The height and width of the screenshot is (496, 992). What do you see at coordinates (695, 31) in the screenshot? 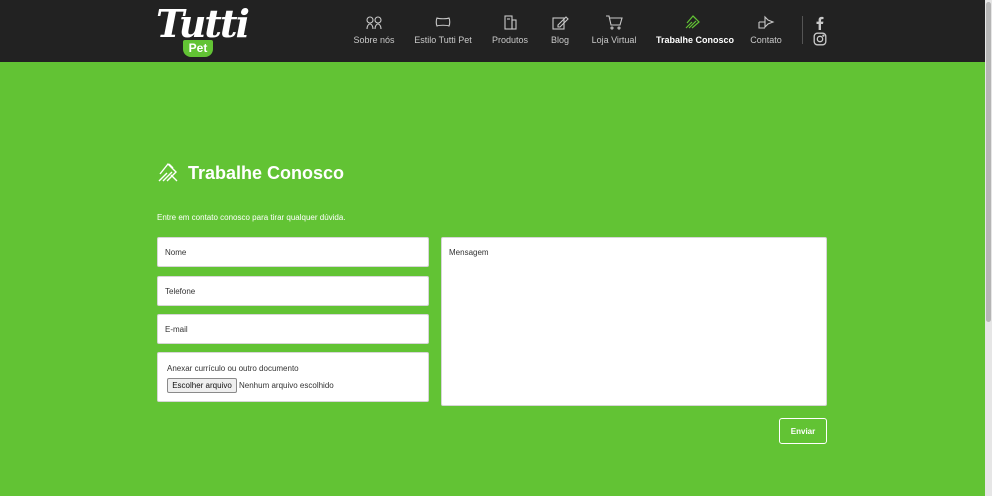
I see `nav-item-trabalhe-conosco: Trabalhe Conosco` at bounding box center [695, 31].